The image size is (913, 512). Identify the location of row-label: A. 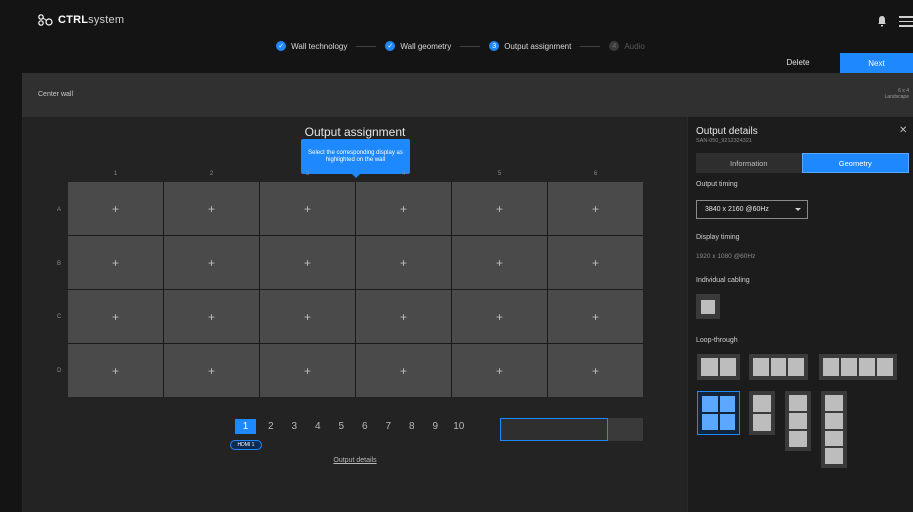
(59, 210).